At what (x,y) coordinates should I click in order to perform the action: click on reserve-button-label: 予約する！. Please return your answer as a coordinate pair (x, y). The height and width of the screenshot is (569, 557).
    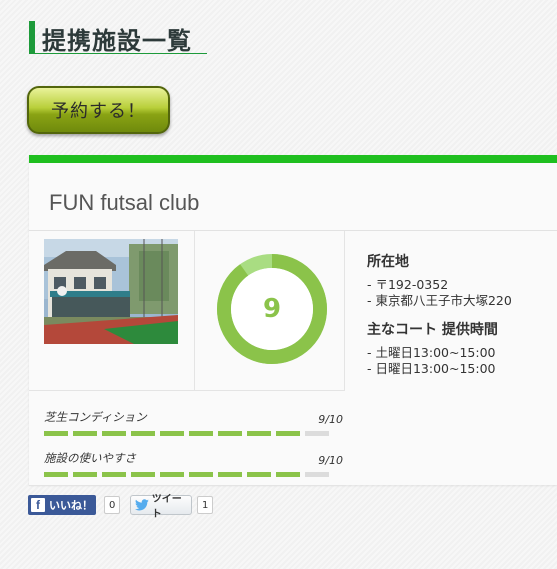
    Looking at the image, I should click on (98, 111).